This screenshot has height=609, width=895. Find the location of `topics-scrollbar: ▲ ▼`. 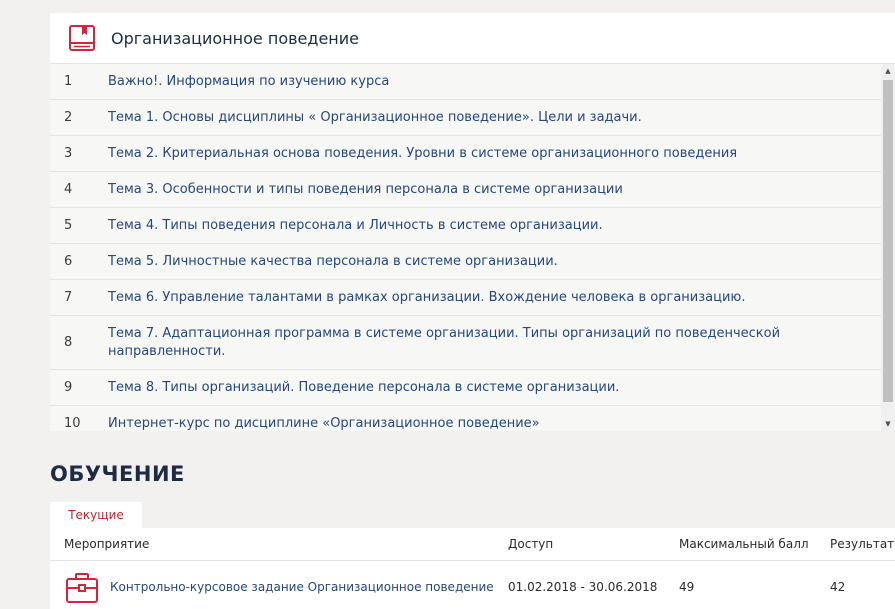

topics-scrollbar: ▲ ▼ is located at coordinates (888, 247).